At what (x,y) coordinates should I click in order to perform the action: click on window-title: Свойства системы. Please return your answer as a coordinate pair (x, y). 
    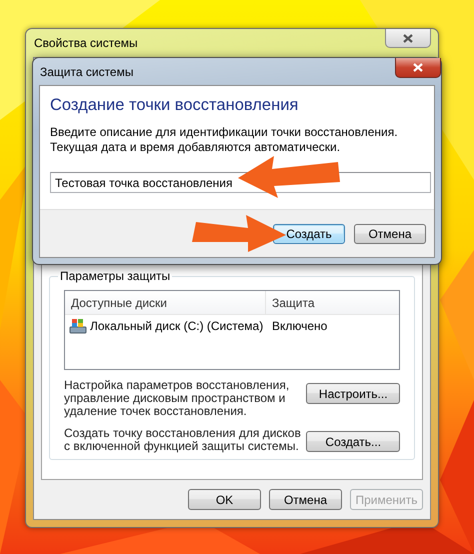
    Looking at the image, I should click on (85, 43).